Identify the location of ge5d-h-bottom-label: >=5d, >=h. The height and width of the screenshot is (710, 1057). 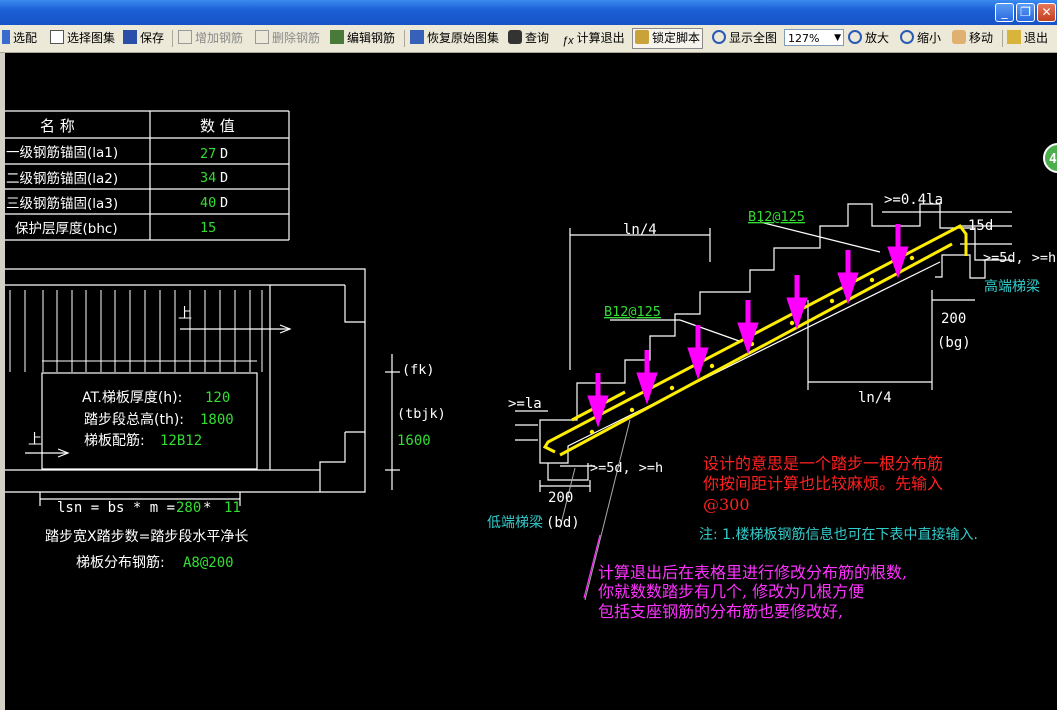
(626, 468).